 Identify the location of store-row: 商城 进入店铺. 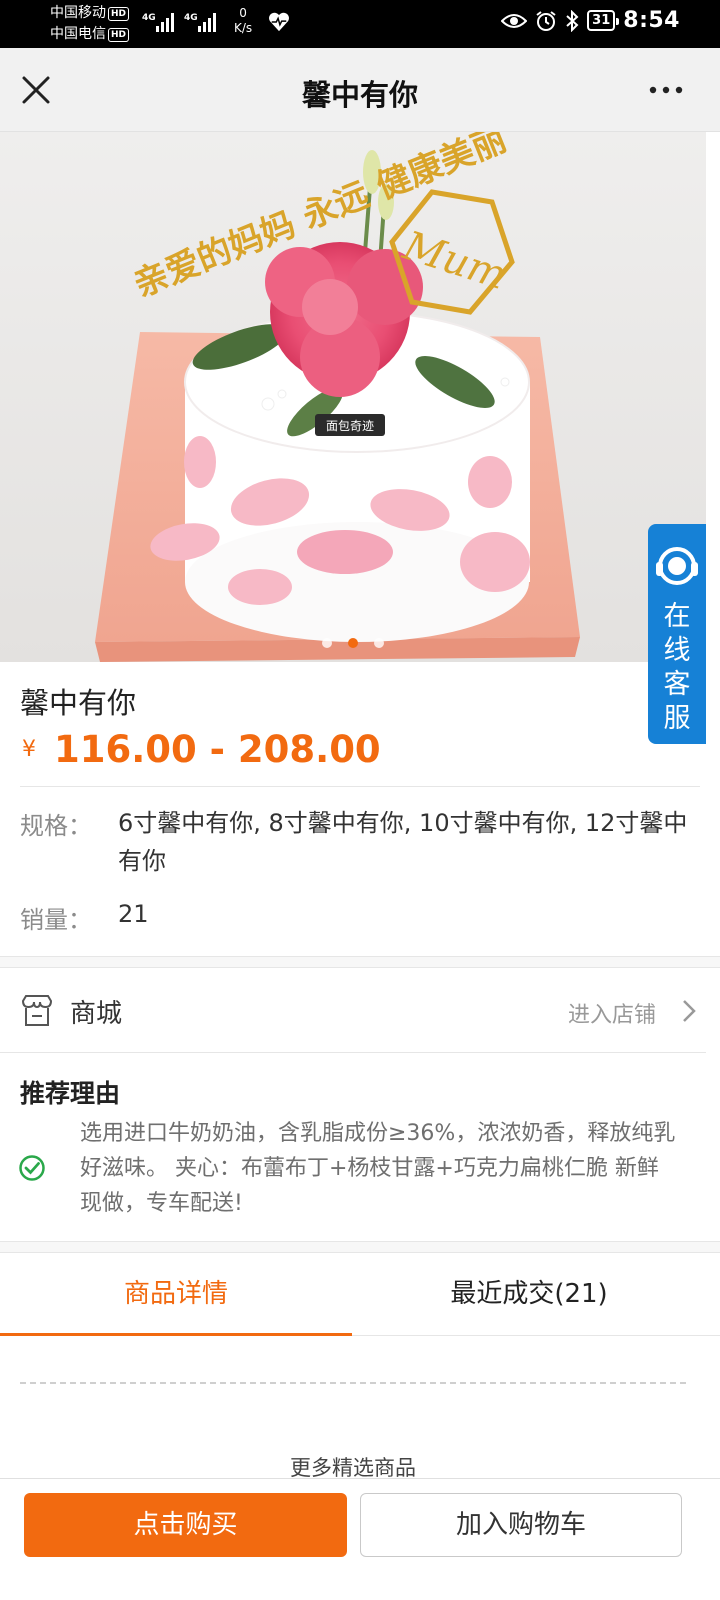
(360, 1011).